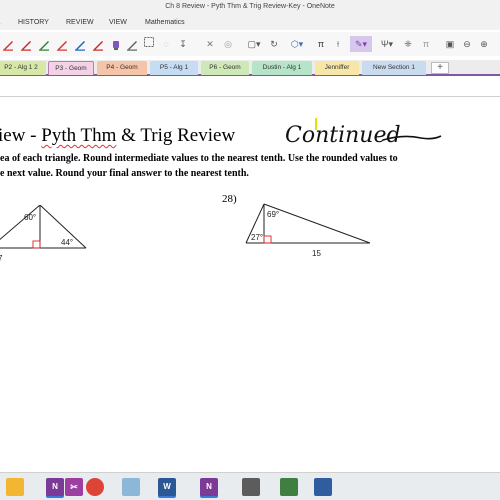  Describe the element at coordinates (450, 44) in the screenshot. I see `page-view-icon: ▣` at that location.